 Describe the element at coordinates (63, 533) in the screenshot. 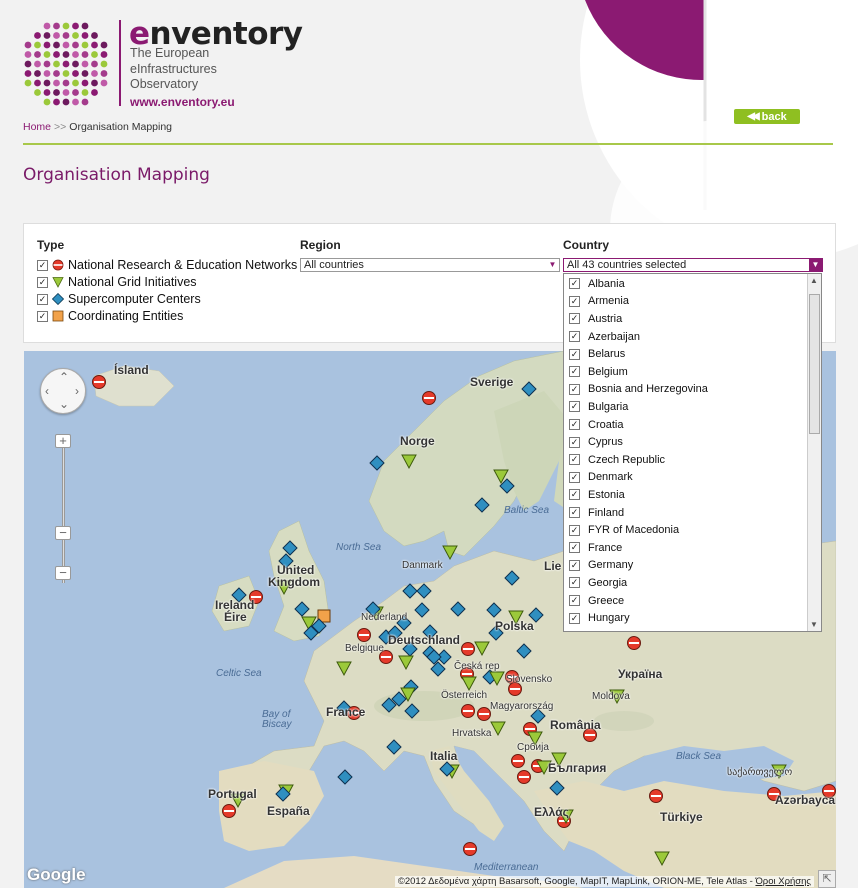

I see `zoom-slider-handle: −` at that location.